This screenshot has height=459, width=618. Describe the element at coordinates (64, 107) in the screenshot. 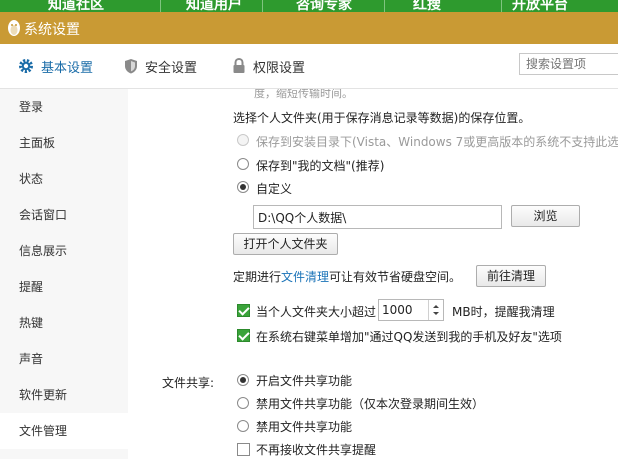

I see `sidebar-item-login: 登录` at that location.